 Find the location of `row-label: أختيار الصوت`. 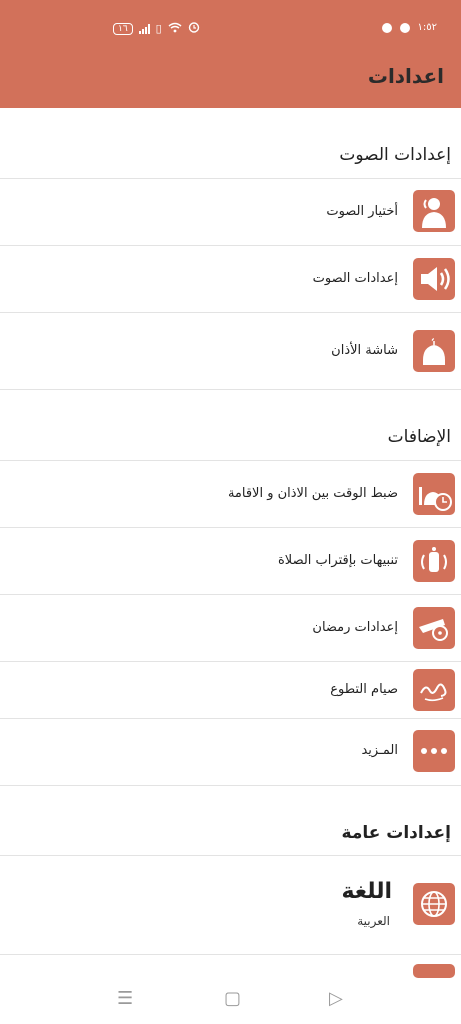

row-label: أختيار الصوت is located at coordinates (362, 211).